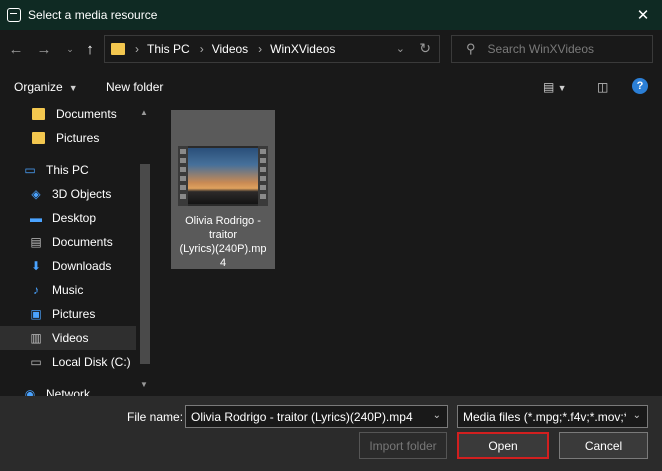  Describe the element at coordinates (36, 194) in the screenshot. I see `cube-icon: ◈` at that location.